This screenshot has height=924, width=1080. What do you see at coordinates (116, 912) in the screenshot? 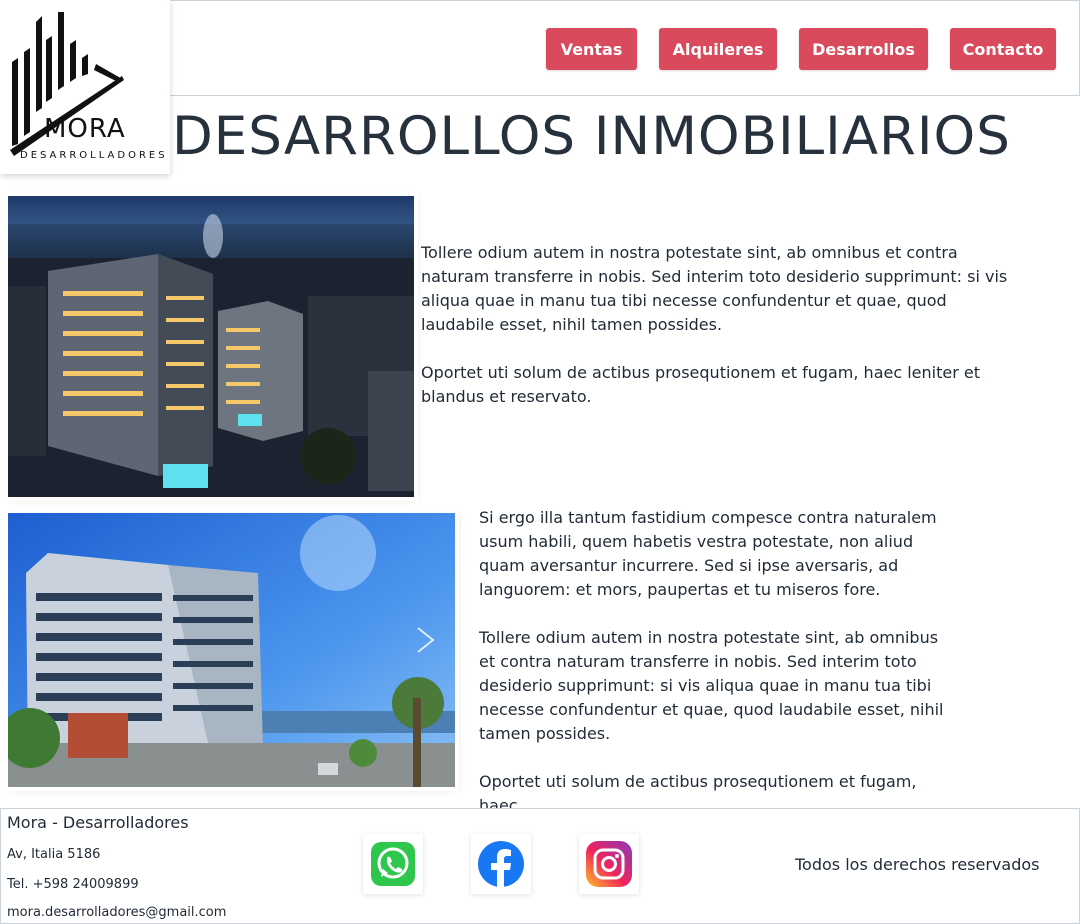
I see `footer-email: mora.desarrolladores@gmail.com` at bounding box center [116, 912].